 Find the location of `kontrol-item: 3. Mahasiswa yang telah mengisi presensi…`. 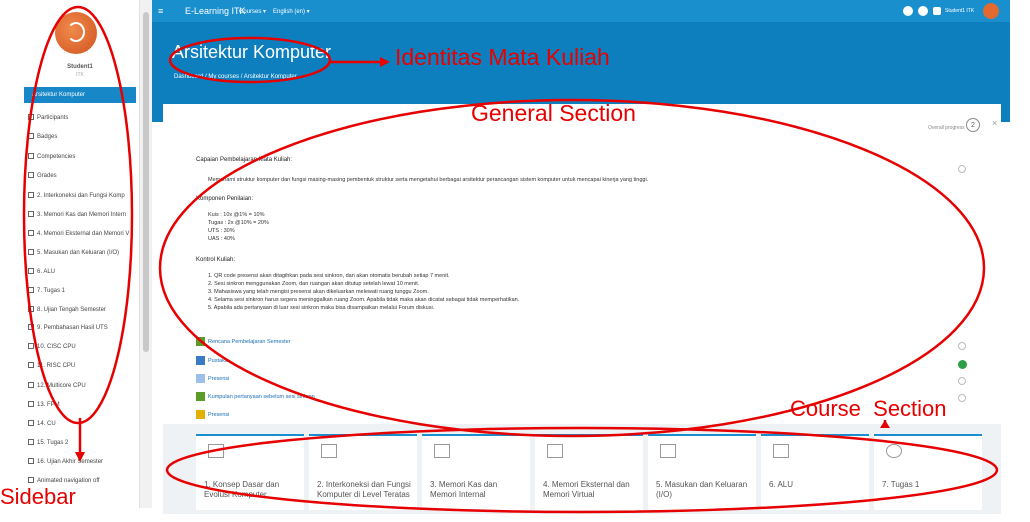

kontrol-item: 3. Mahasiswa yang telah mengisi presensi… is located at coordinates (318, 292).